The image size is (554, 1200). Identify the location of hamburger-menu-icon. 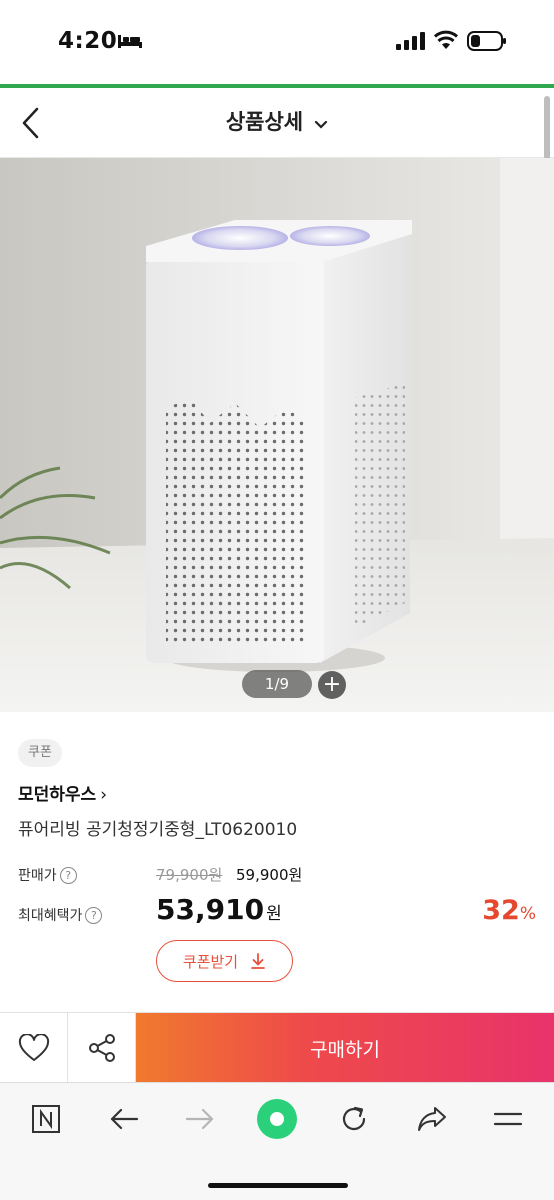
(508, 1119).